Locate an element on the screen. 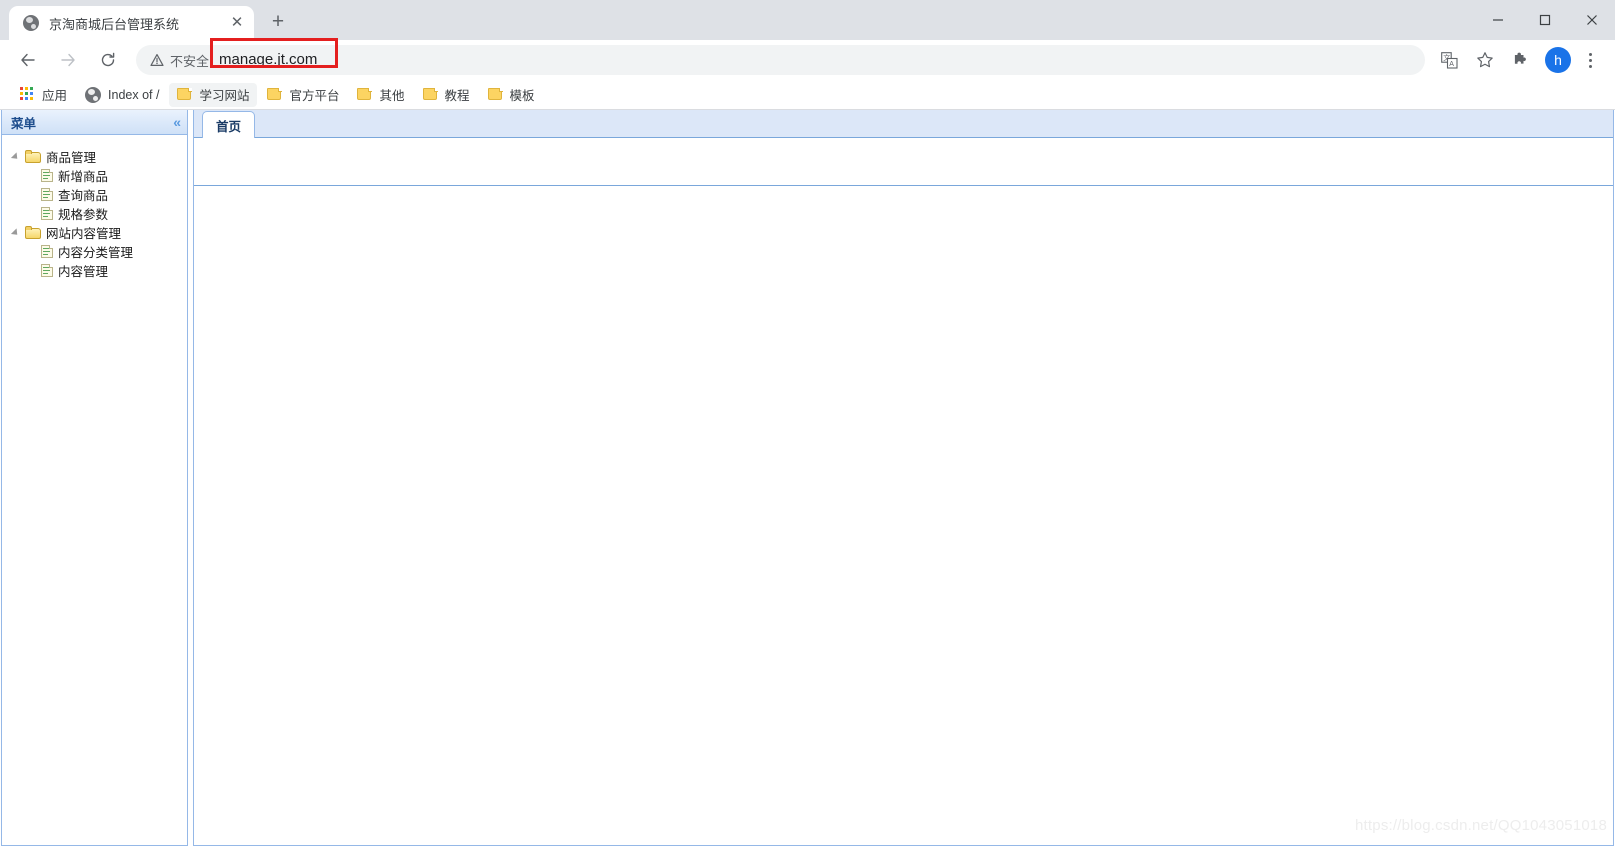  reload-icon is located at coordinates (108, 60).